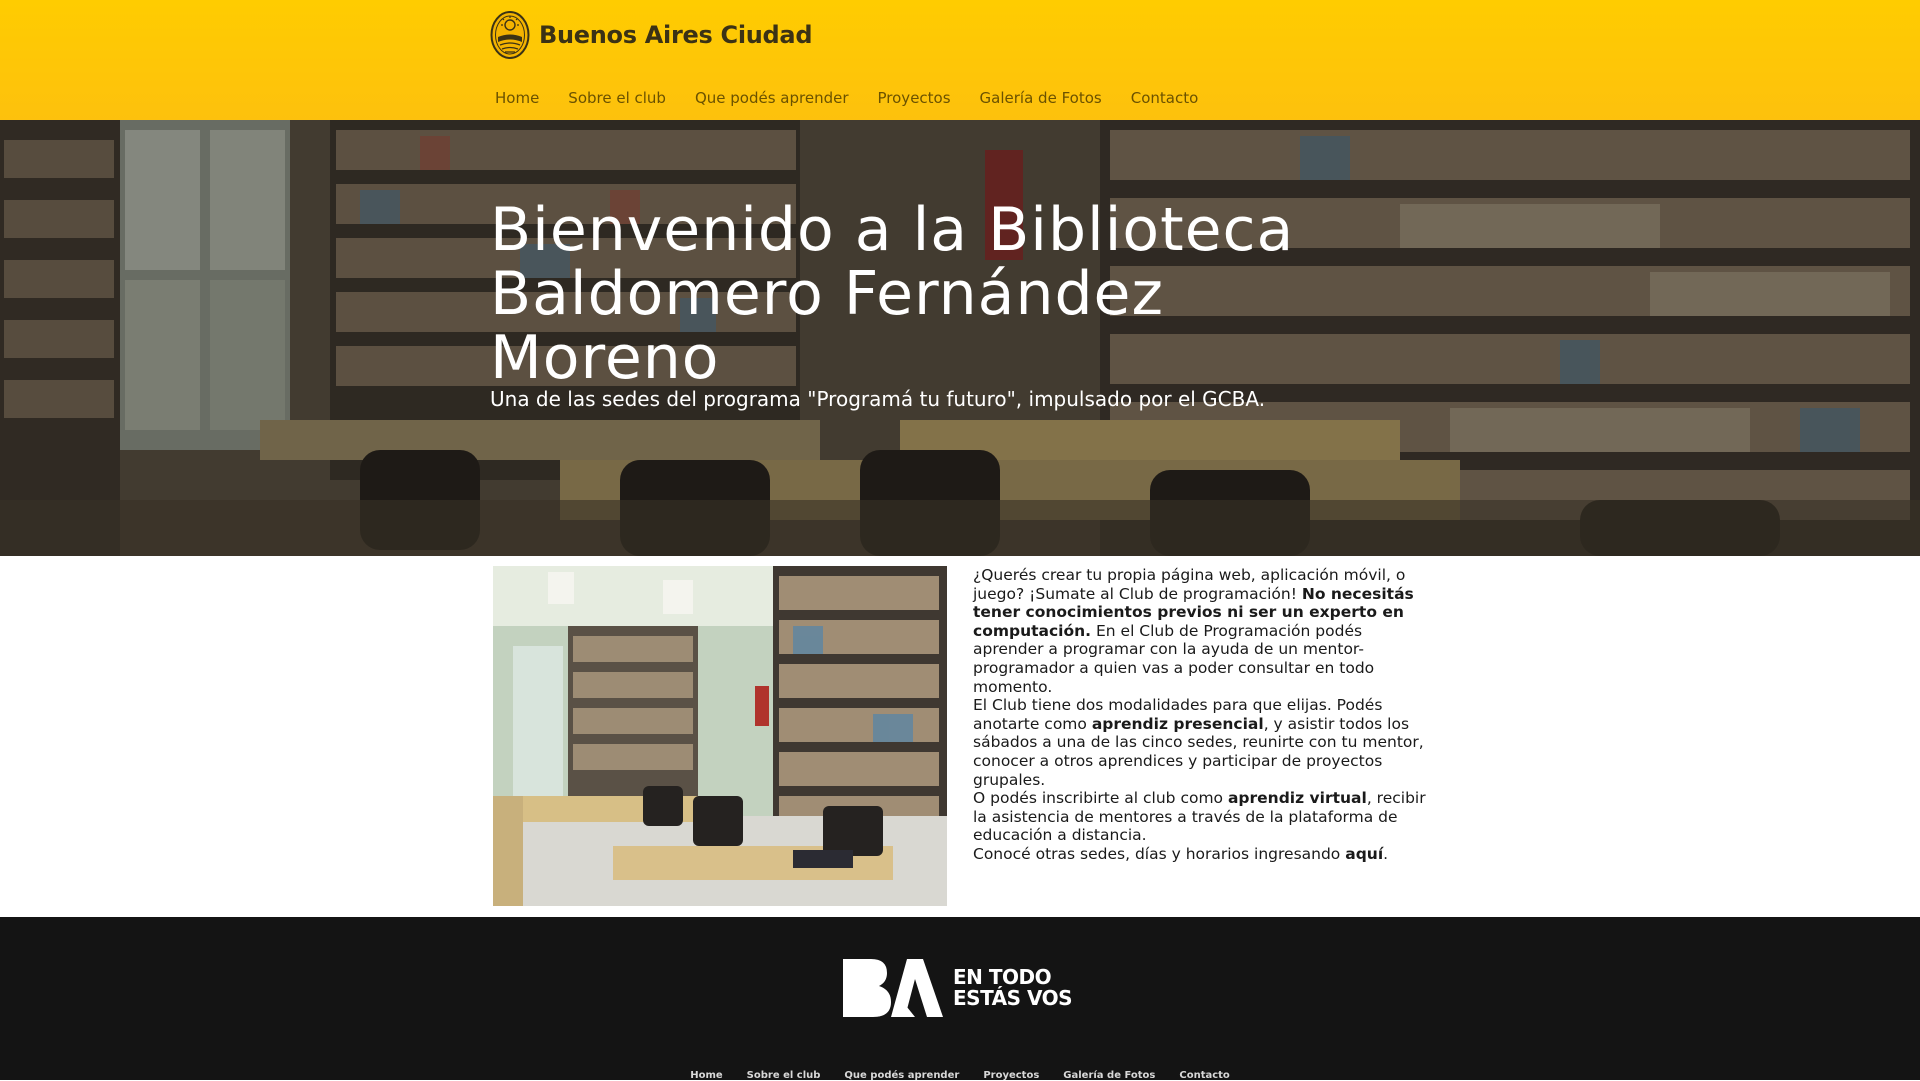 This screenshot has height=1081, width=1920. What do you see at coordinates (510, 35) in the screenshot?
I see `city-seal-icon` at bounding box center [510, 35].